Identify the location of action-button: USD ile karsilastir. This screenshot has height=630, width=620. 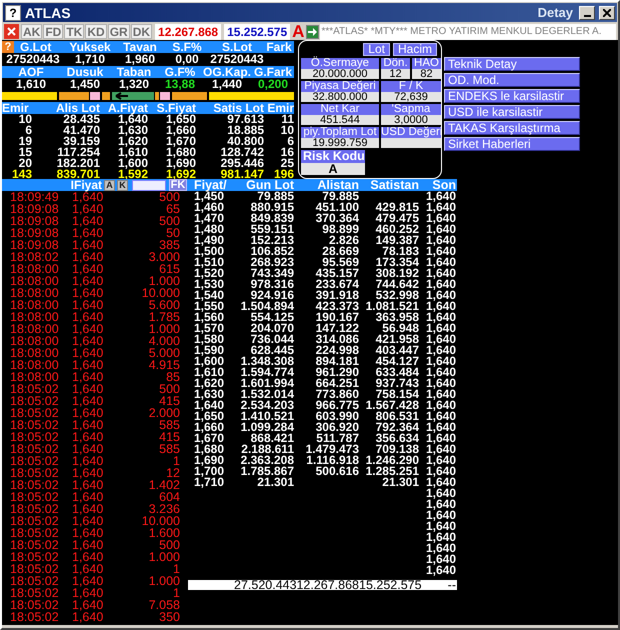
(512, 112).